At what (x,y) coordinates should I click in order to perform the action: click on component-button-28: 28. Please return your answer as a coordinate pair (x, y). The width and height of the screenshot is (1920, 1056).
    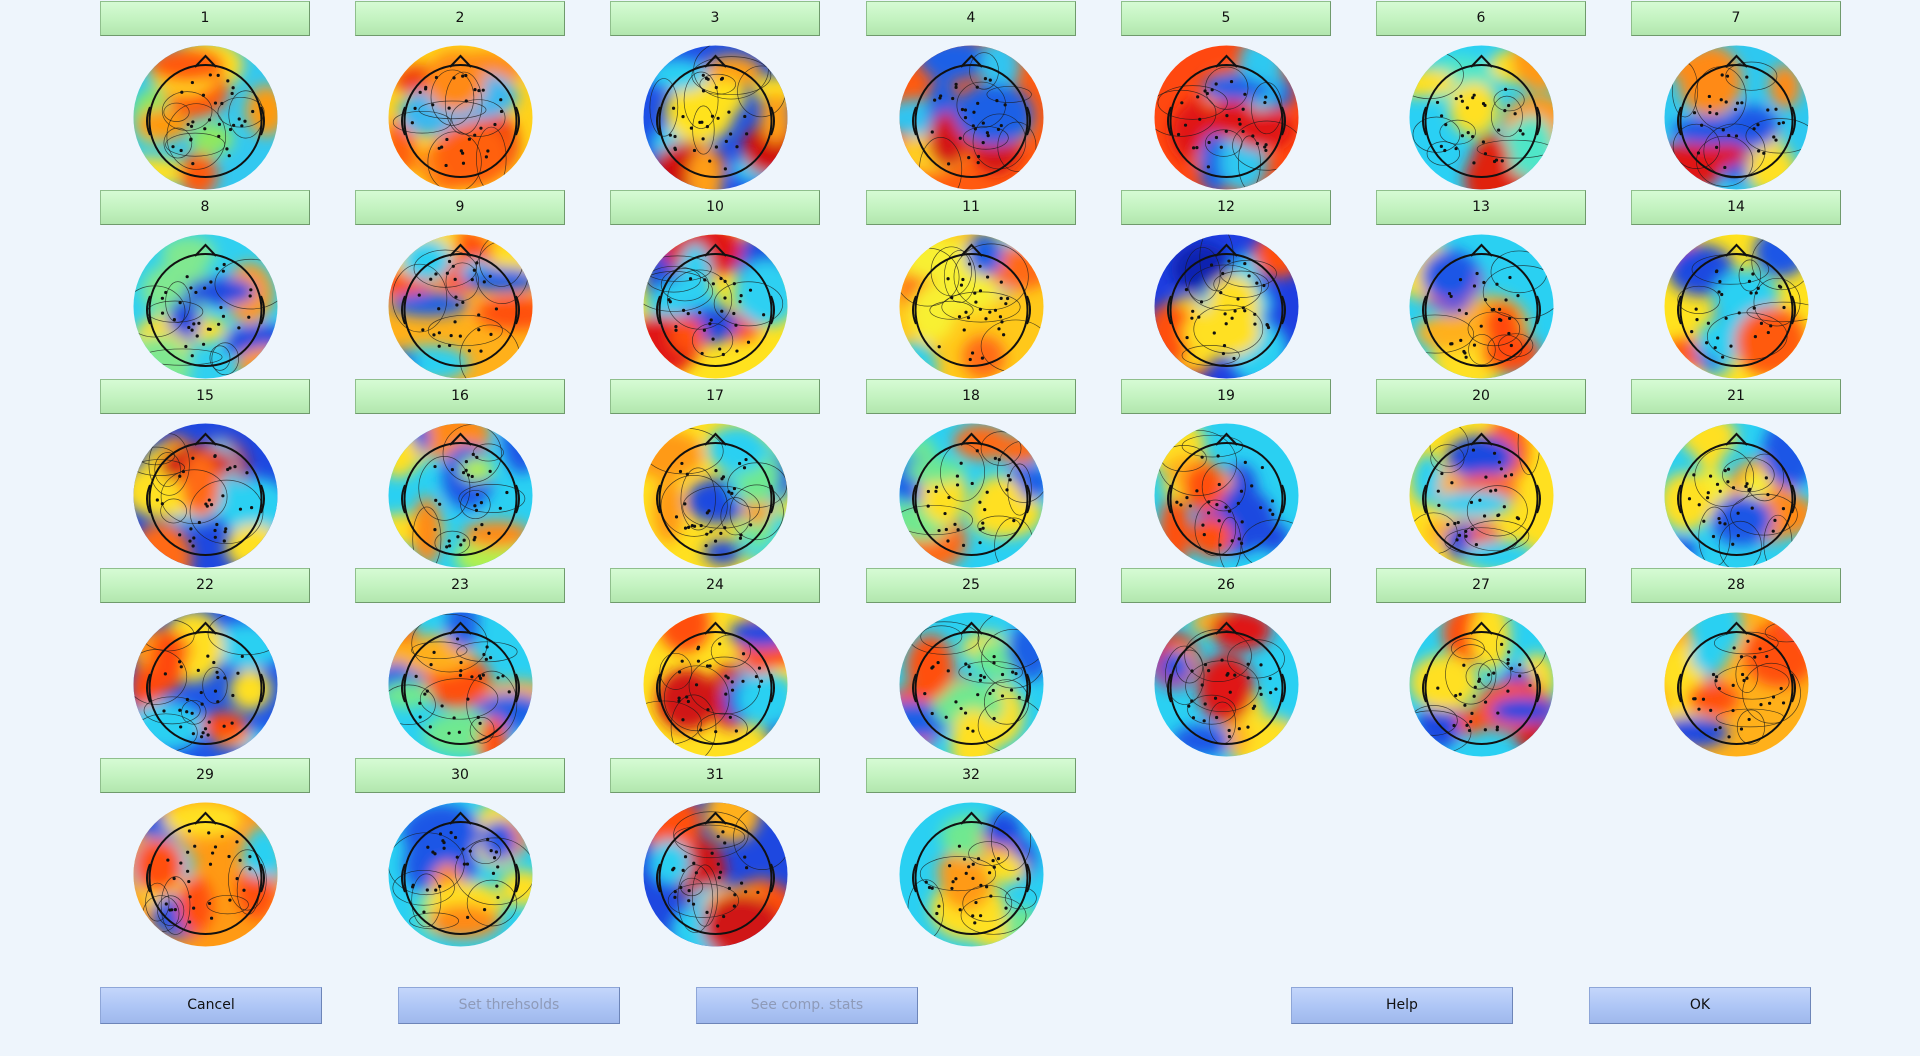
    Looking at the image, I should click on (1736, 585).